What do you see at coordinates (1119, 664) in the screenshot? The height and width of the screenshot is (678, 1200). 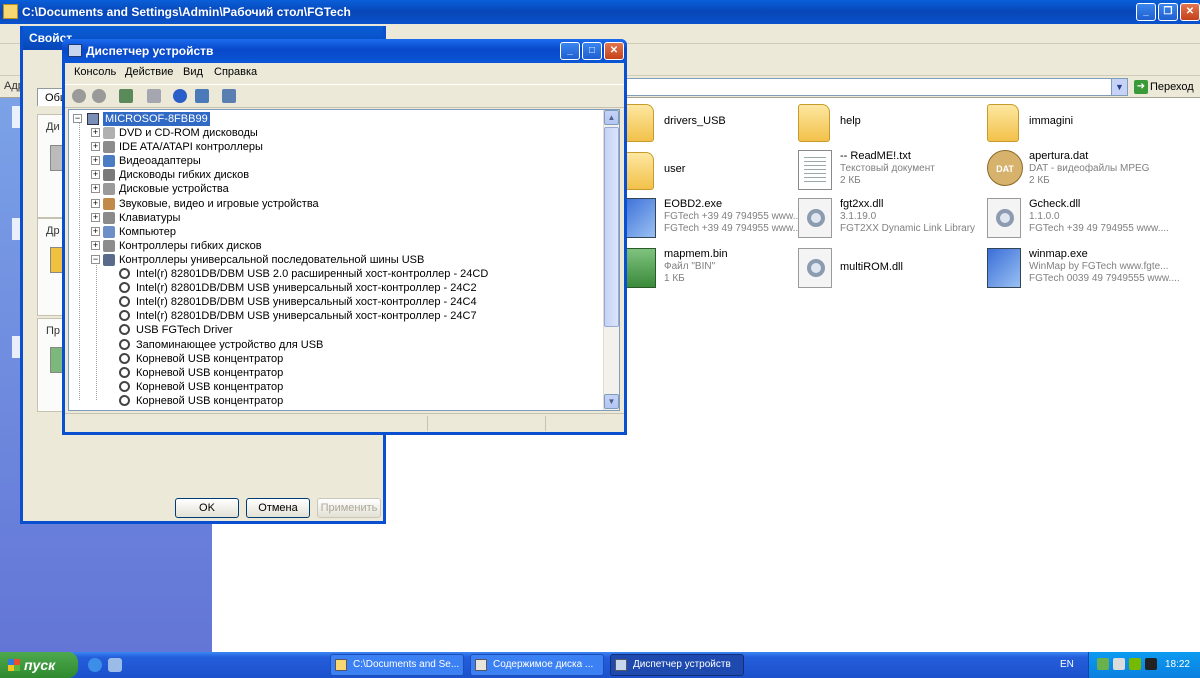 I see `volume-icon` at bounding box center [1119, 664].